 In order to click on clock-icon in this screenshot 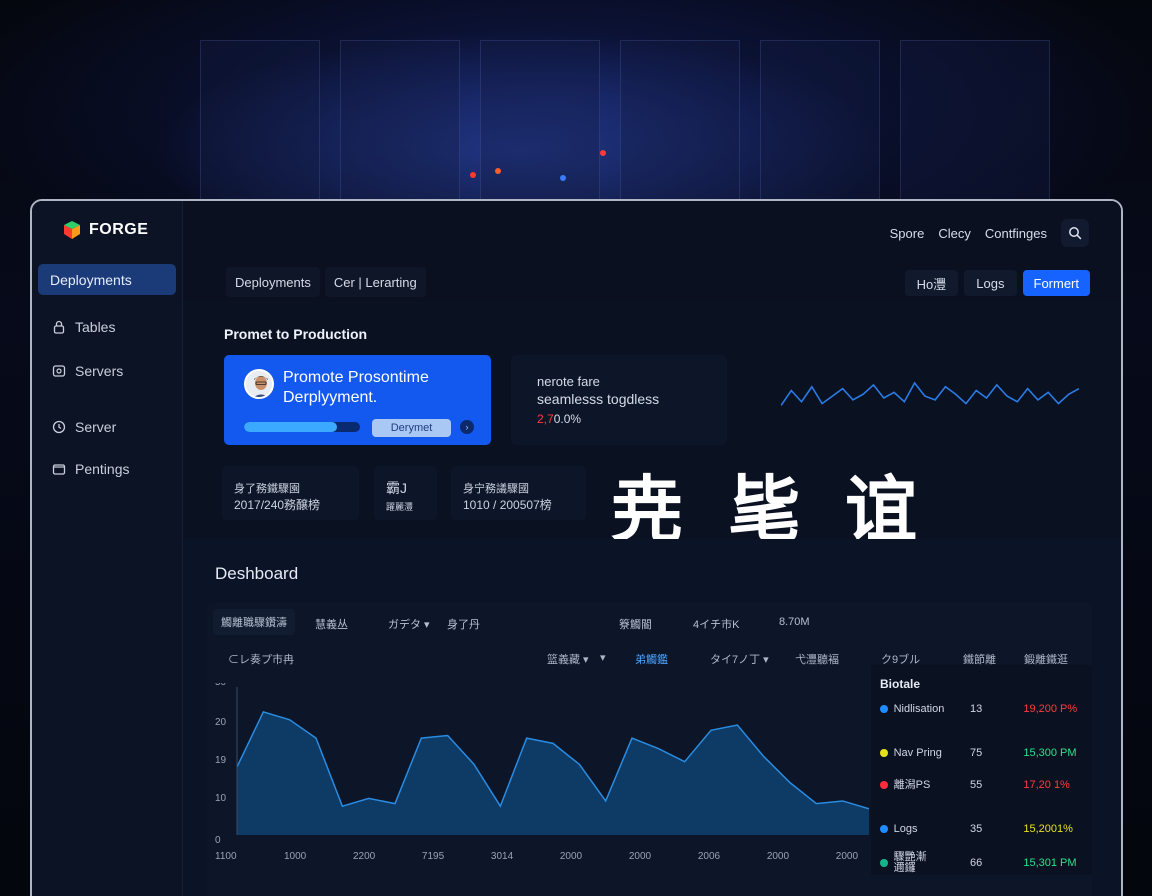, I will do `click(59, 427)`.